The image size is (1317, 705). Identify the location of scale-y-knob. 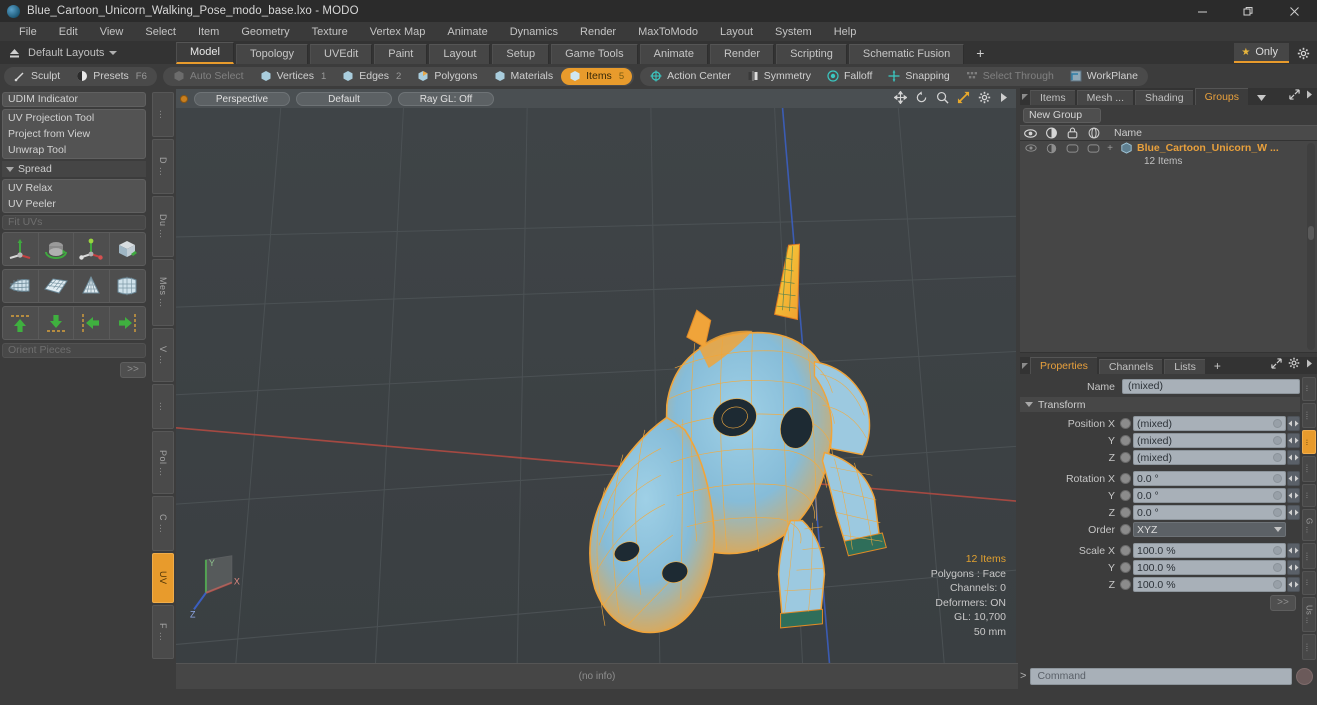
(1125, 567).